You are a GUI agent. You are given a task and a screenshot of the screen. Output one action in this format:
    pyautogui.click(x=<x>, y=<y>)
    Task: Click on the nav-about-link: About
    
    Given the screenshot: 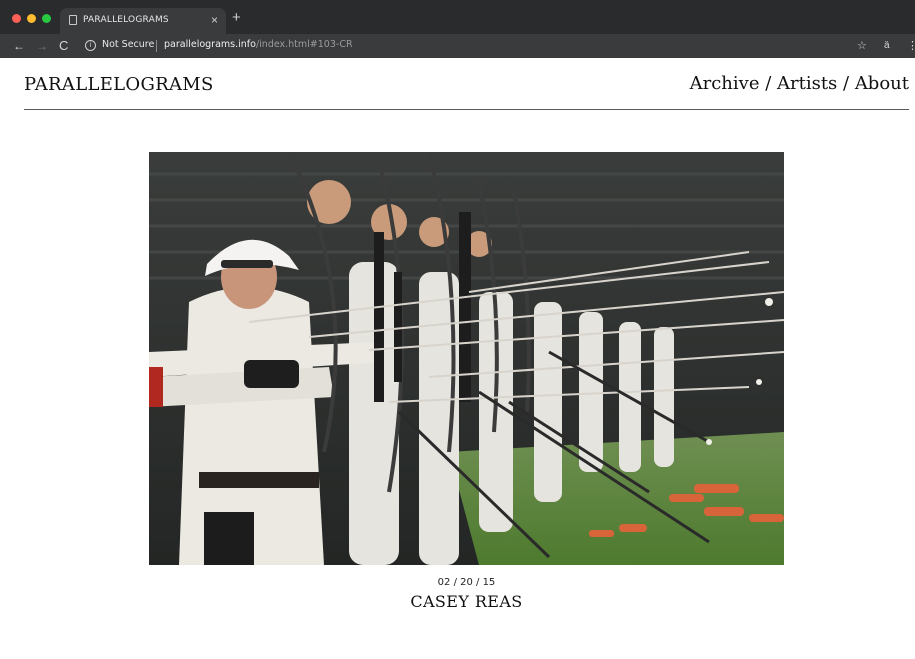 What is the action you would take?
    pyautogui.click(x=882, y=83)
    